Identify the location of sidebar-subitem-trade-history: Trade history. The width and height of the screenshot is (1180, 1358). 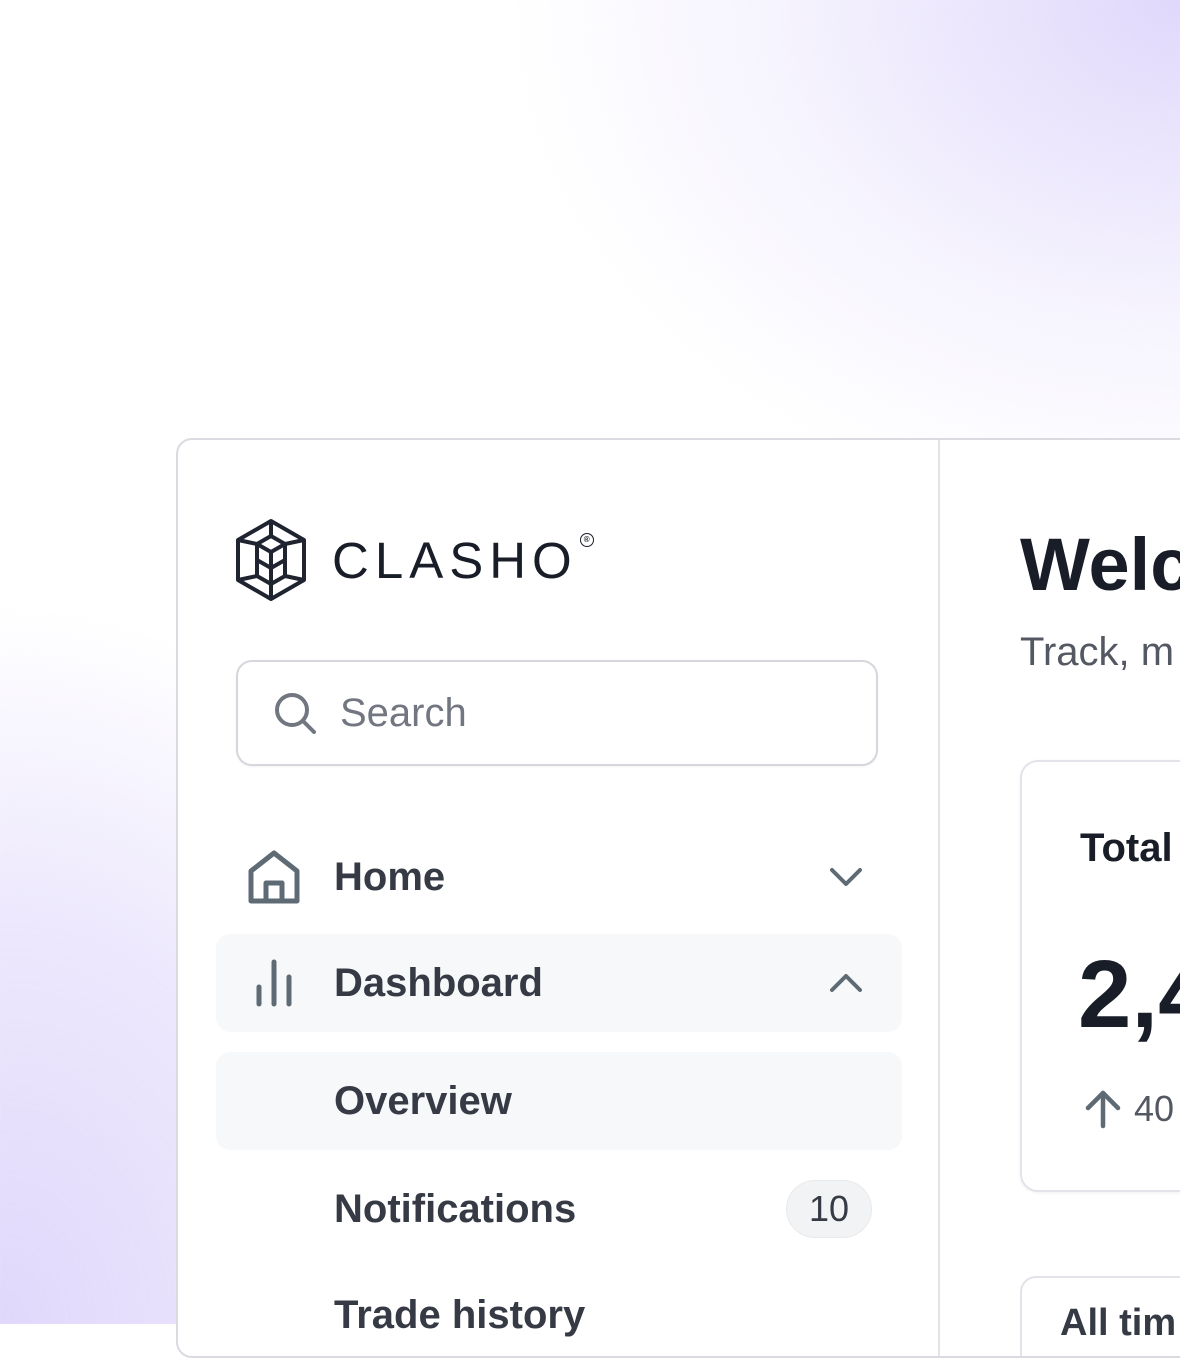
(559, 1311).